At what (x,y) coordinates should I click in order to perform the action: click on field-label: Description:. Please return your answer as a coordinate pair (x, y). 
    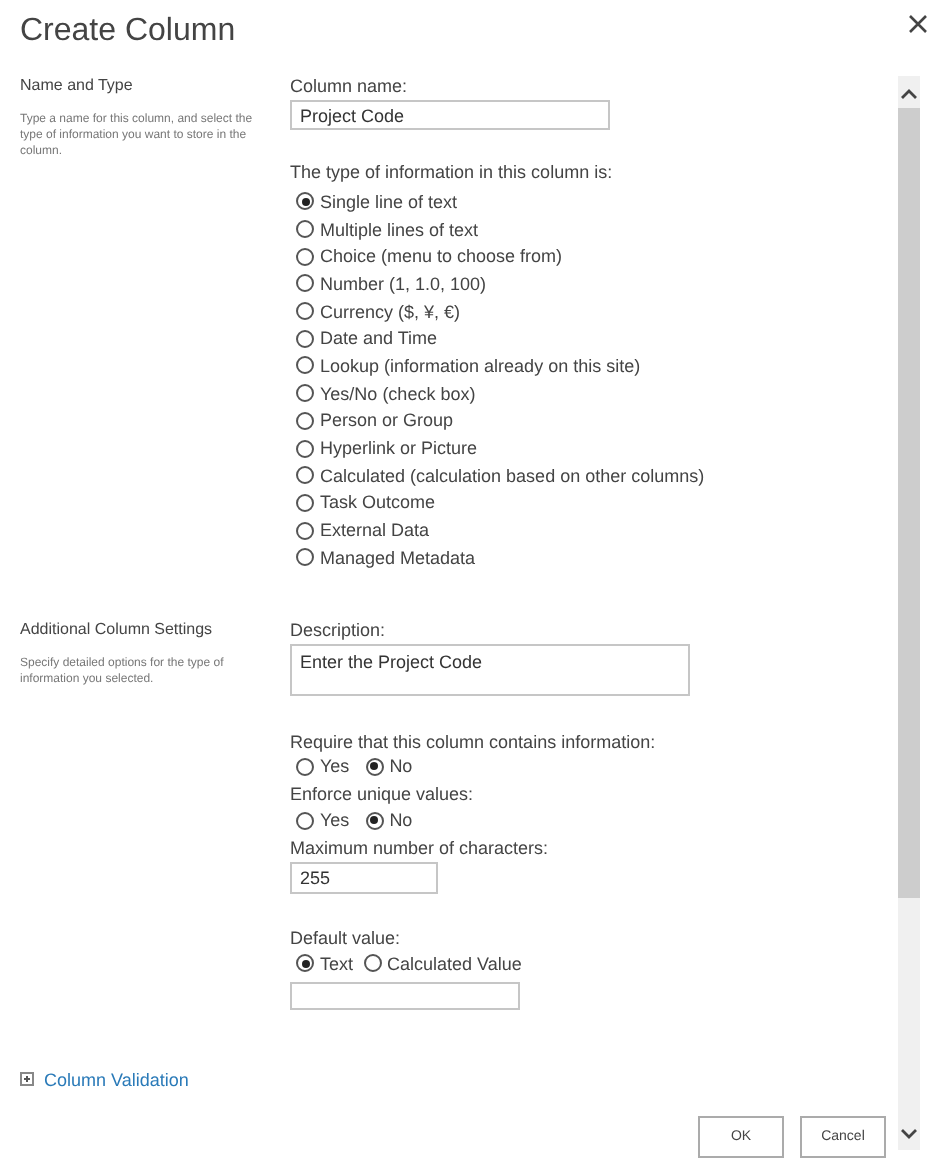
    Looking at the image, I should click on (338, 629).